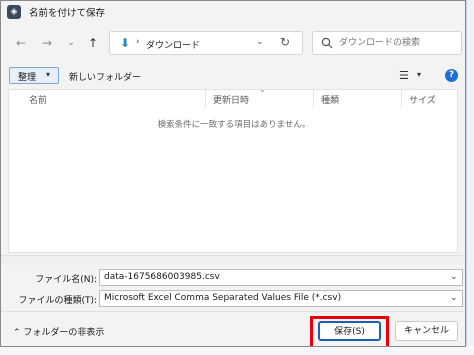 The width and height of the screenshot is (474, 355). What do you see at coordinates (281, 277) in the screenshot?
I see `filename-field: data-1675686003985.csv ⌄` at bounding box center [281, 277].